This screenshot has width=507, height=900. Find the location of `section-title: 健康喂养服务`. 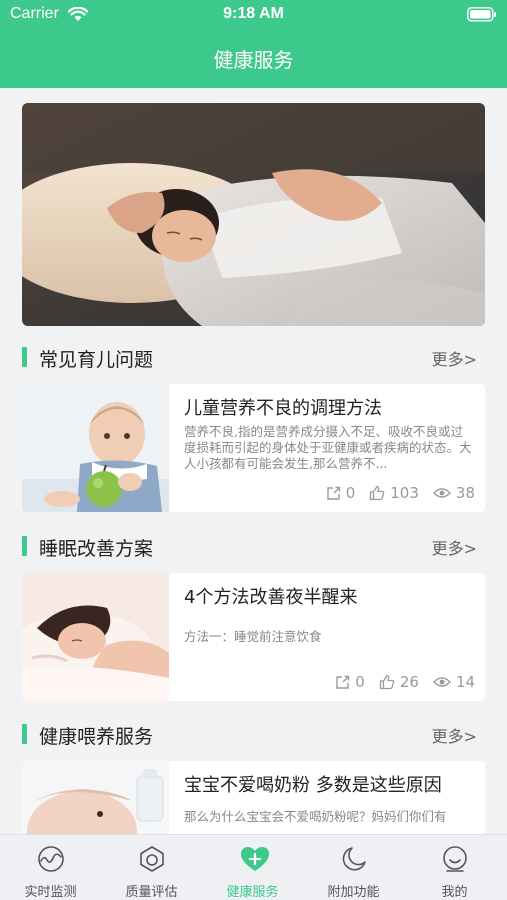

section-title: 健康喂养服务 is located at coordinates (96, 737).